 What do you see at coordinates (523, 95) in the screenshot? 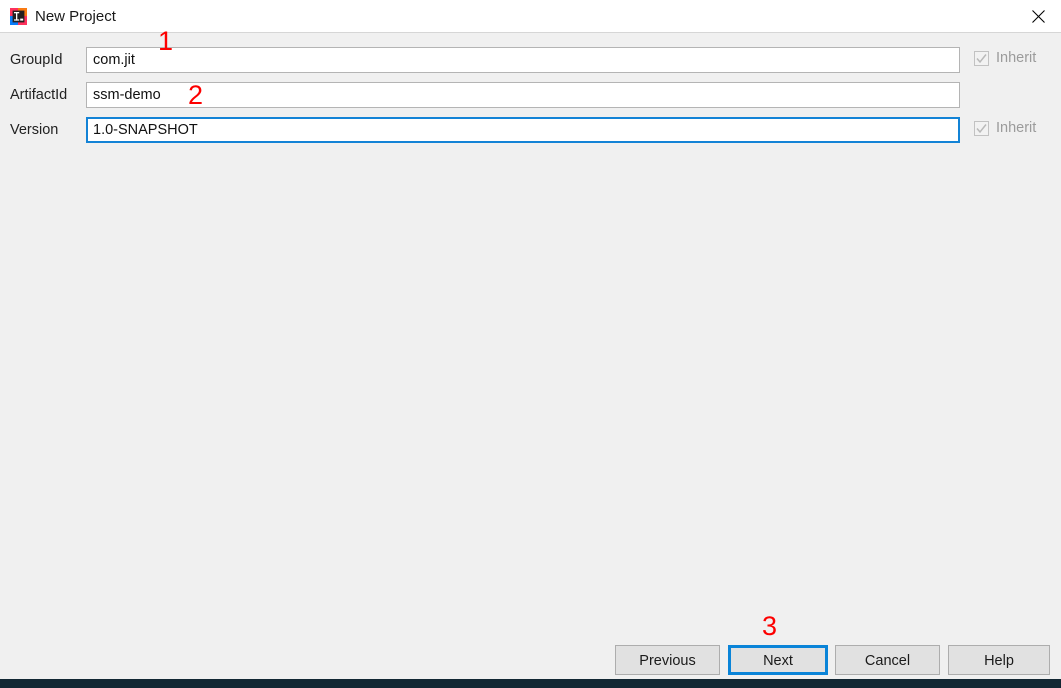
I see `artifactid-input` at bounding box center [523, 95].